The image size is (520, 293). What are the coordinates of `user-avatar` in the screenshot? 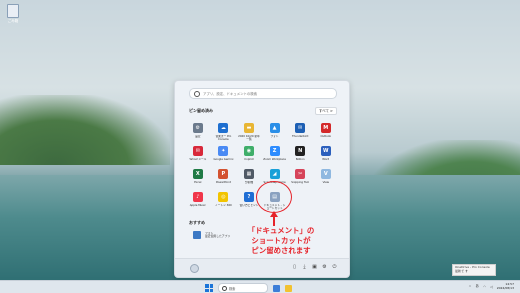 It's located at (194, 268).